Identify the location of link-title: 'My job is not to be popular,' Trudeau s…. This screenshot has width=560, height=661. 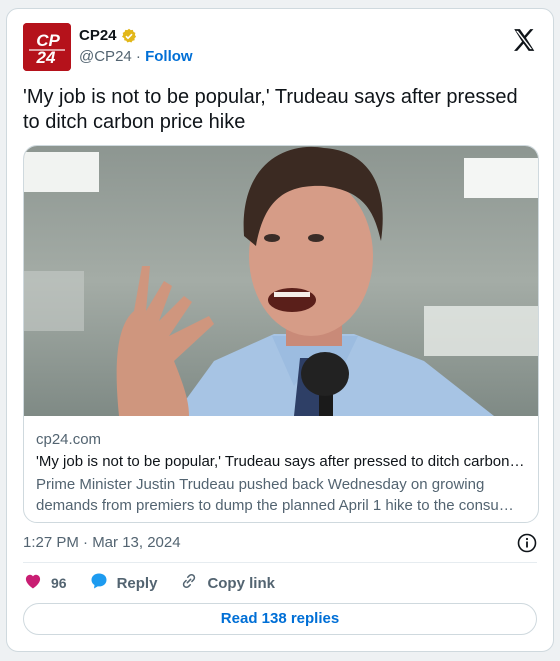
(281, 461).